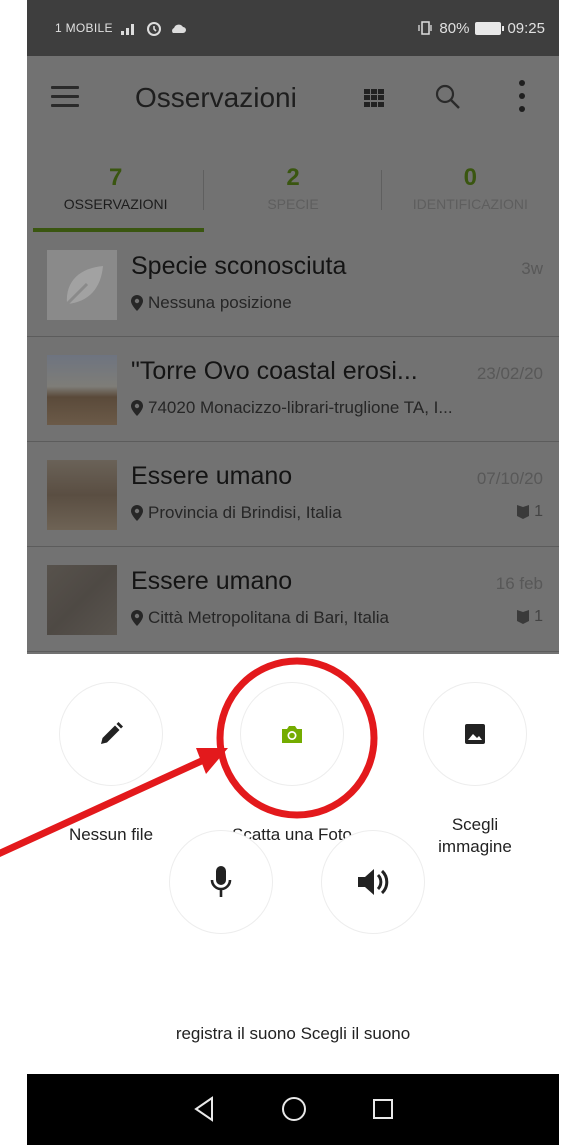 The image size is (563, 1145). What do you see at coordinates (236, 1033) in the screenshot?
I see `record-sound-label: registra il suono` at bounding box center [236, 1033].